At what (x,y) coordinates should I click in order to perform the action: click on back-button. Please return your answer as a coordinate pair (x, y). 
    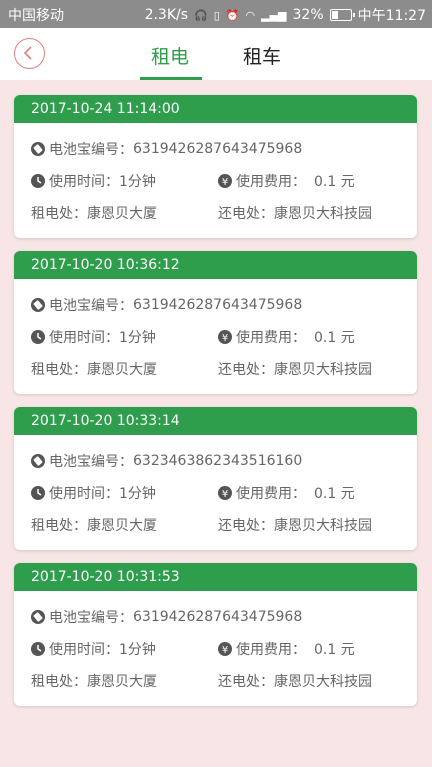
    Looking at the image, I should click on (29, 53).